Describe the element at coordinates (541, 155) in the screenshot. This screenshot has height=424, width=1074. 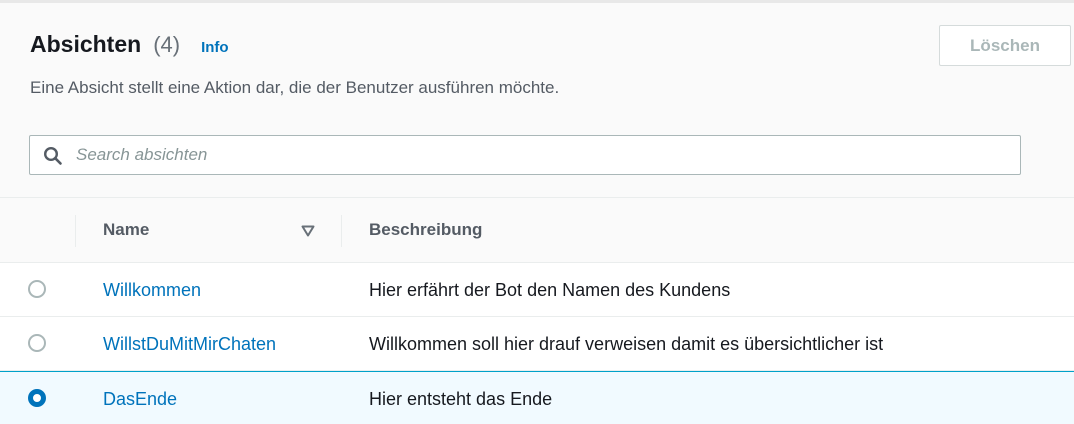
I see `search-input` at that location.